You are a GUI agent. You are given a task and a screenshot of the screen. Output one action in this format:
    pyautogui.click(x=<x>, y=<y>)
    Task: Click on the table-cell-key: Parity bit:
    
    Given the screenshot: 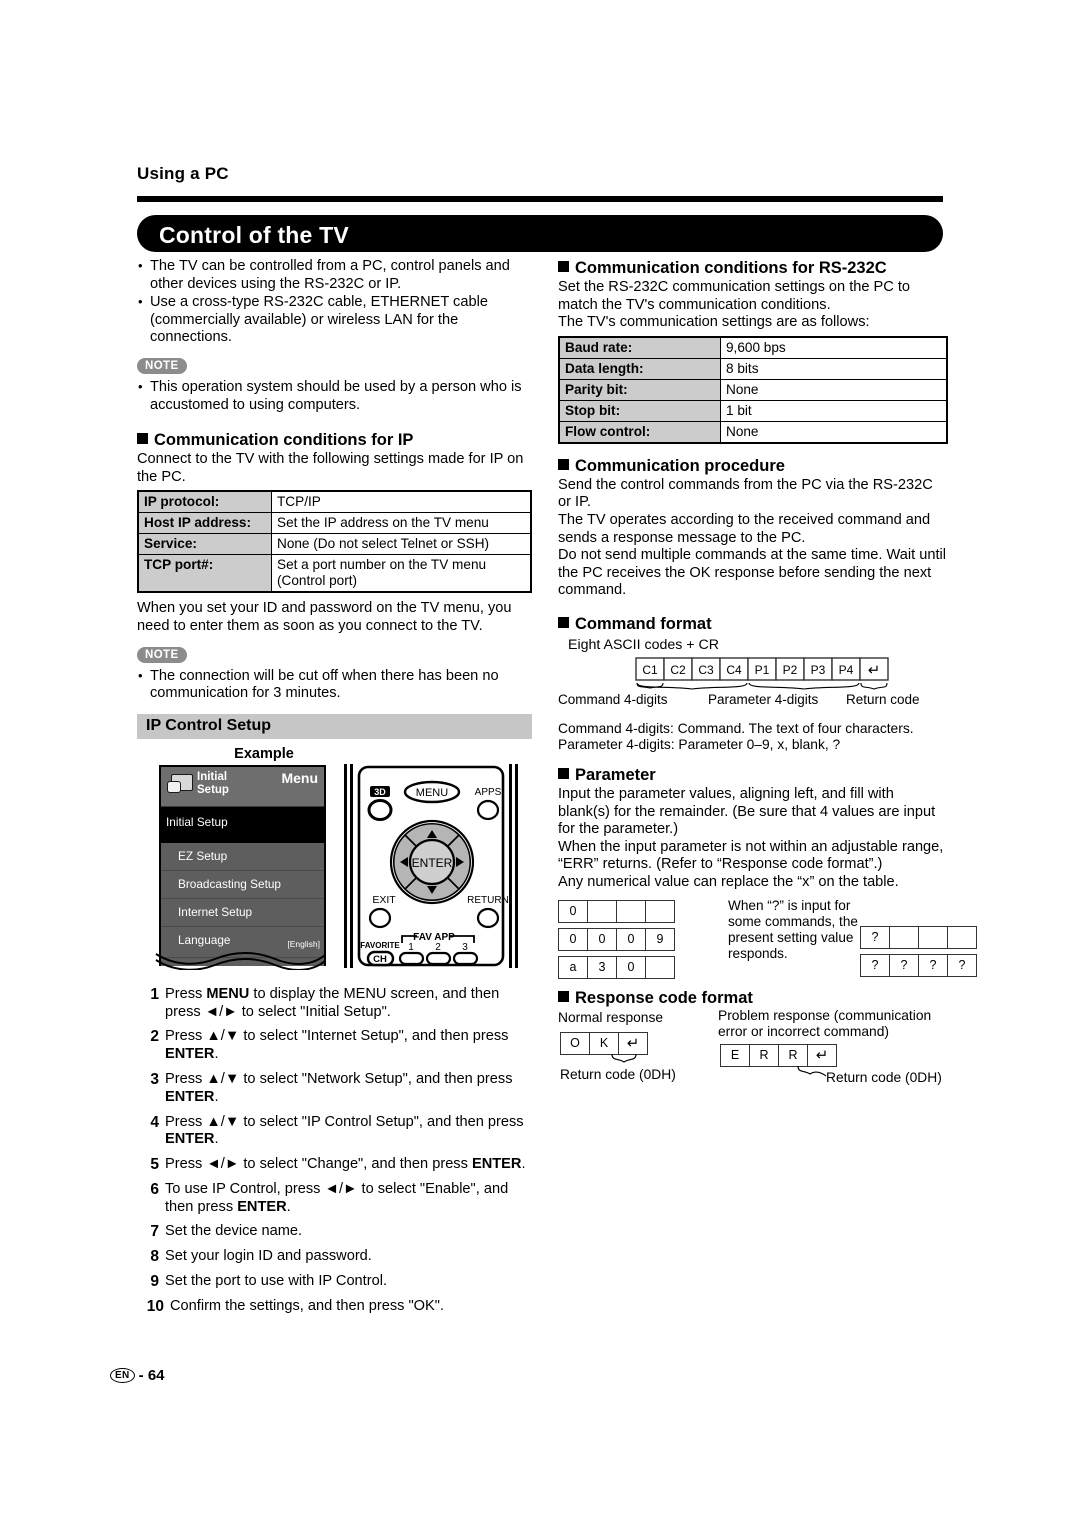 What is the action you would take?
    pyautogui.click(x=639, y=389)
    